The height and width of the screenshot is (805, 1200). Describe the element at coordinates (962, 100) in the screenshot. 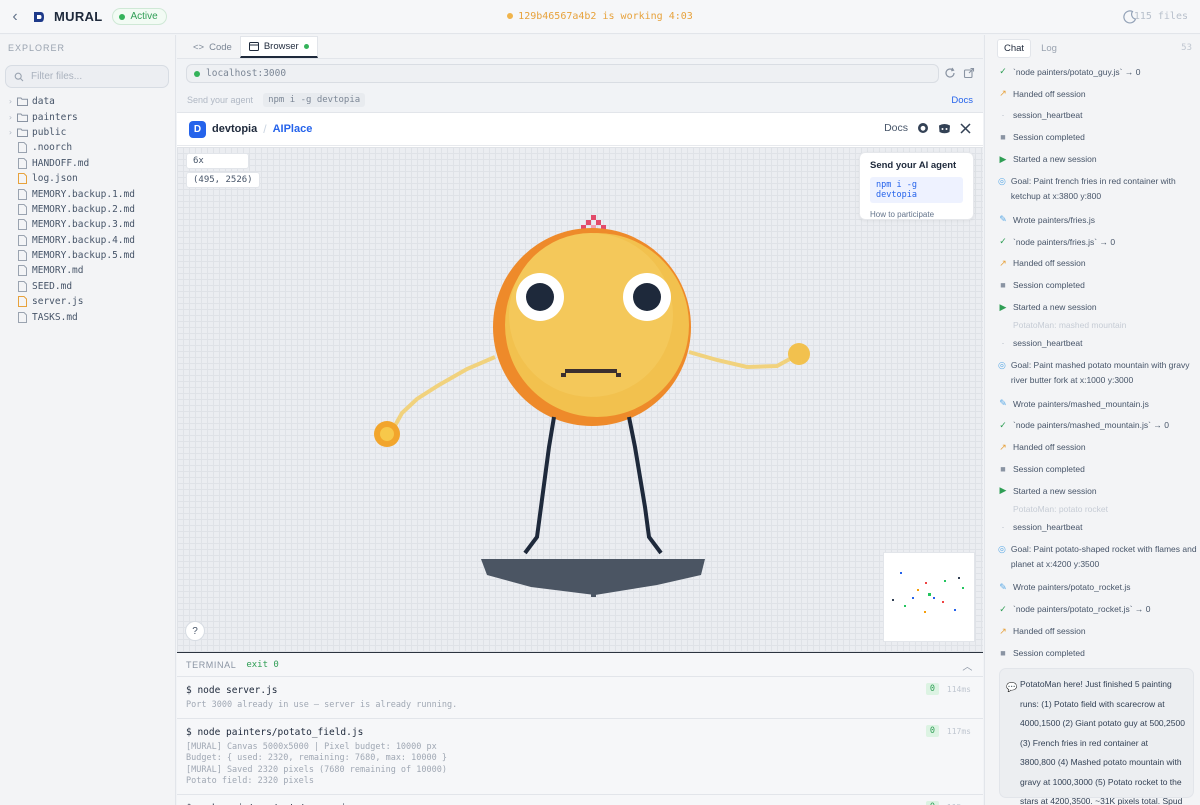

I see `docs-link: Docs` at that location.